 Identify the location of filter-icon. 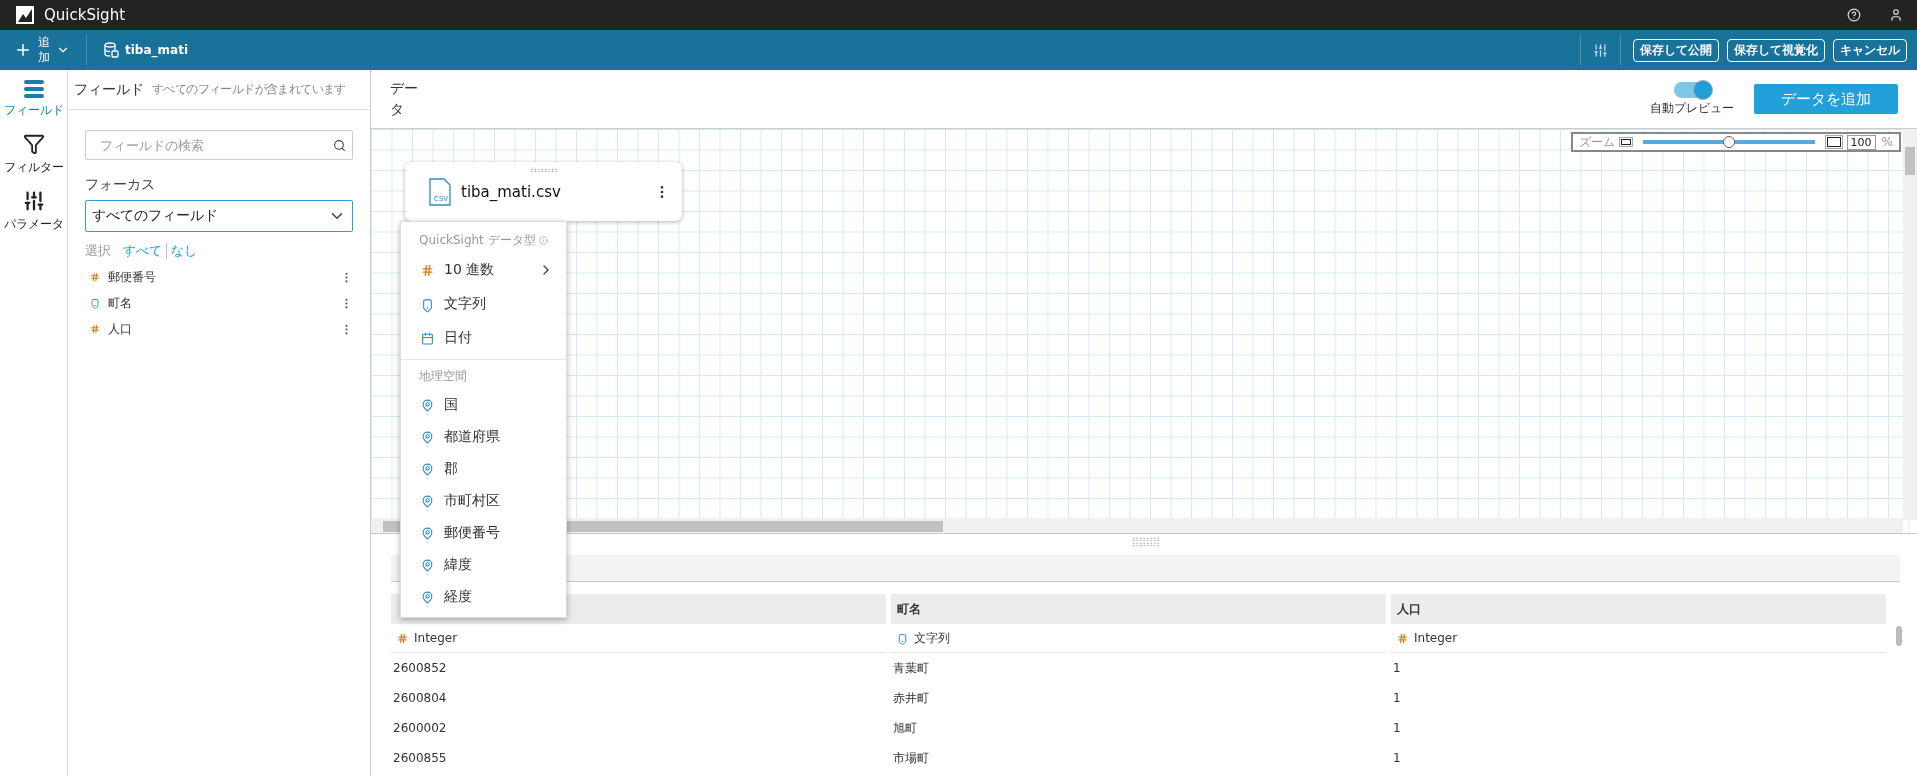
(33, 144).